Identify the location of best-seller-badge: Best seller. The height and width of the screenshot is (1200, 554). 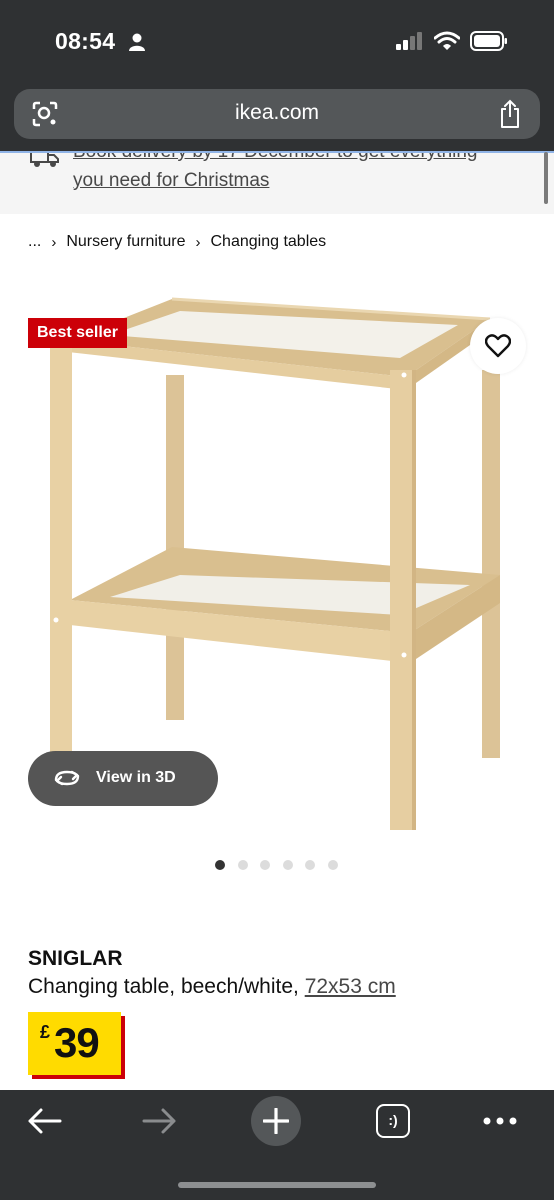
(77, 333).